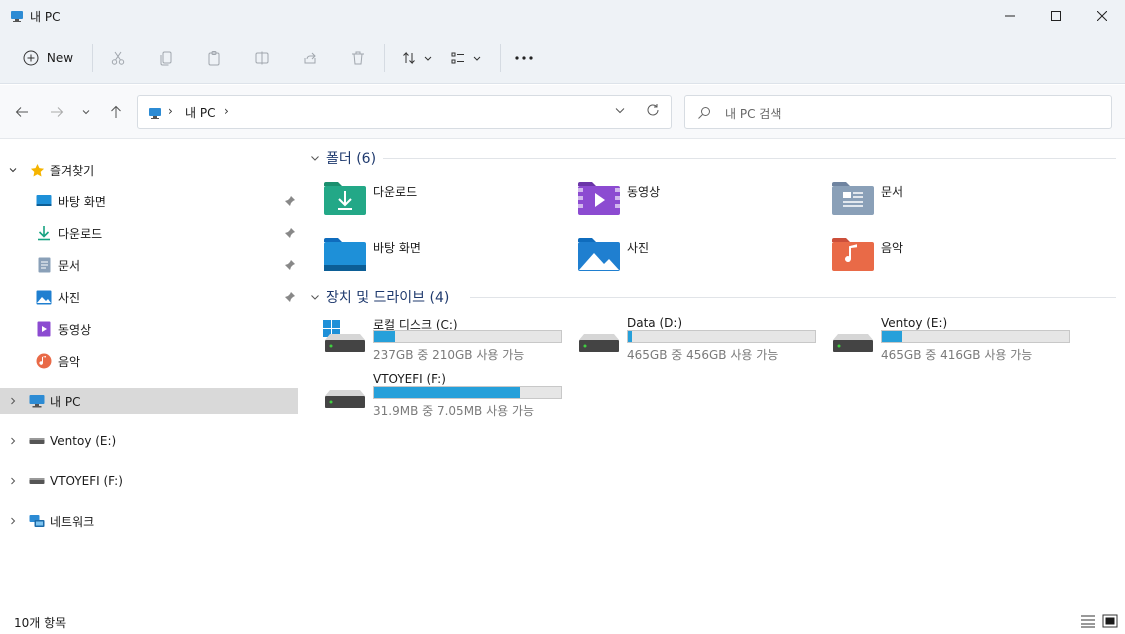 Image resolution: width=1125 pixels, height=634 pixels. What do you see at coordinates (75, 329) in the screenshot?
I see `sidebar-item-label: 동영상` at bounding box center [75, 329].